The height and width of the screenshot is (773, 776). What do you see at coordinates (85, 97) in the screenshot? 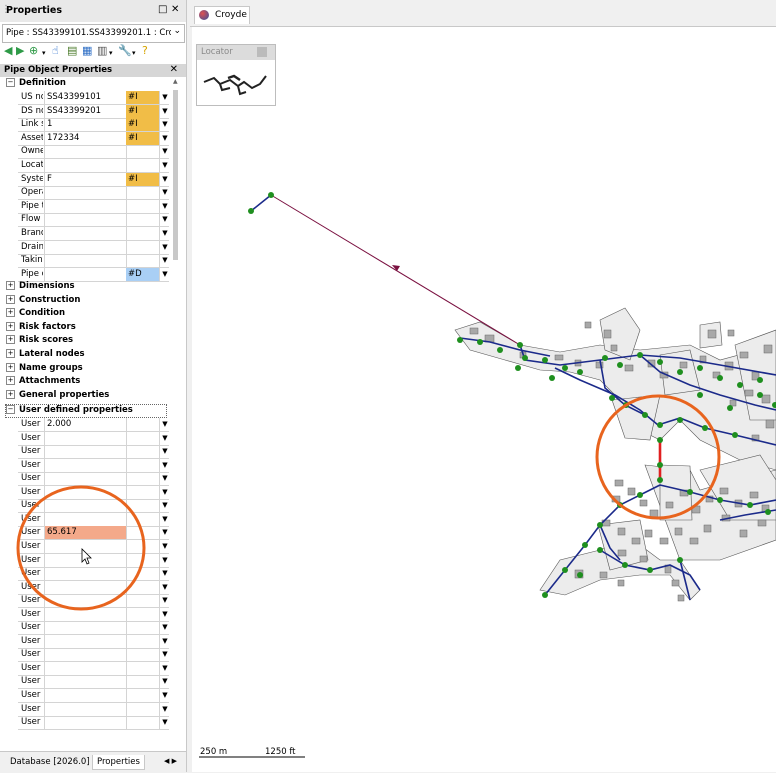
I see `property-value: SS43399101` at bounding box center [85, 97].